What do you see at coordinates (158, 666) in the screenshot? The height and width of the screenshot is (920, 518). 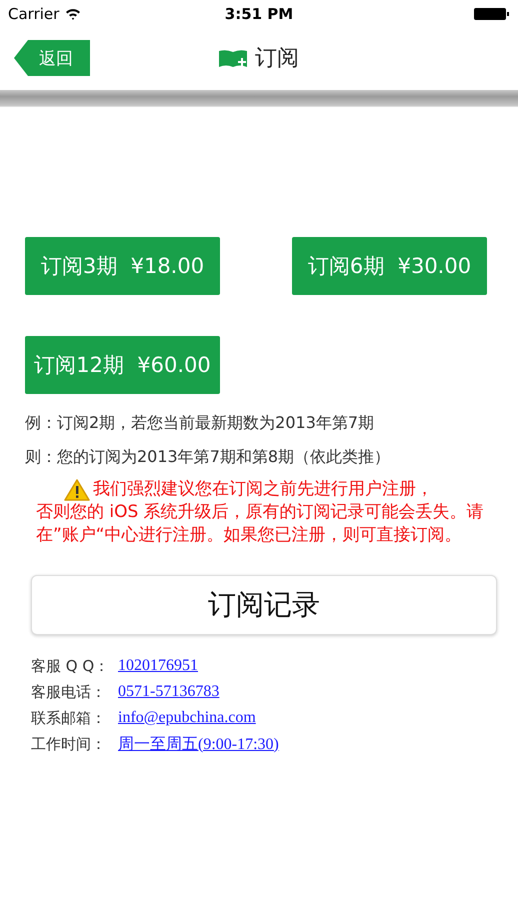 I see `contact-link: 1020176951` at bounding box center [158, 666].